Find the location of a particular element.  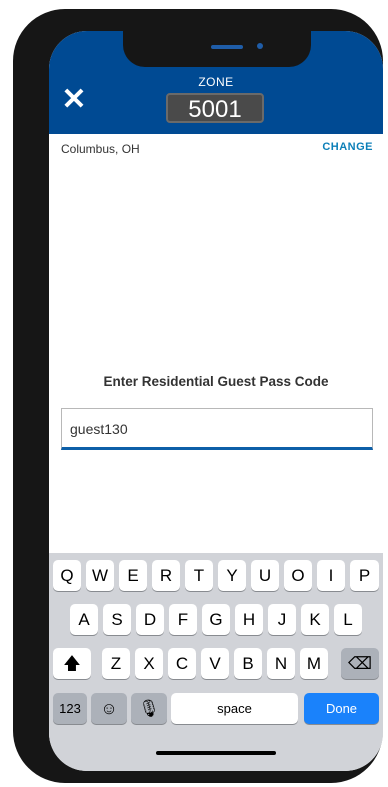

key-w: W is located at coordinates (100, 575).